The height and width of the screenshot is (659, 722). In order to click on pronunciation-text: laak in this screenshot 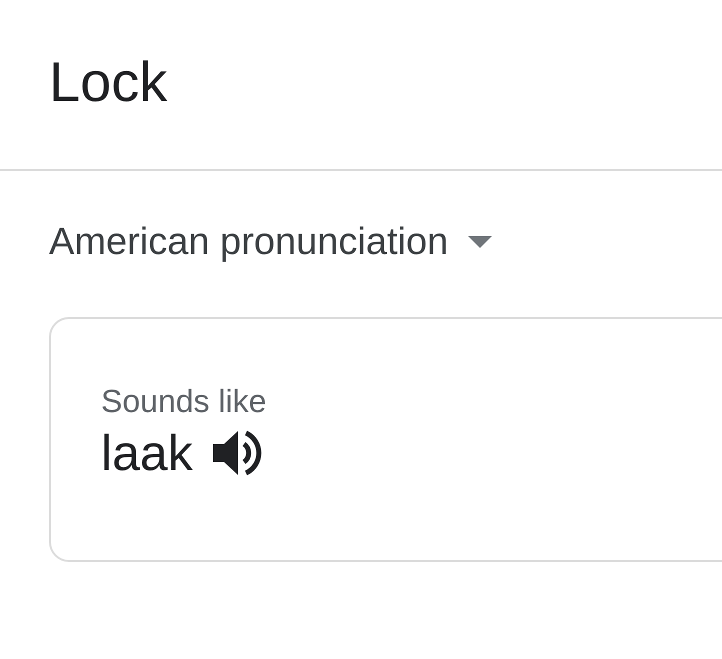, I will do `click(147, 453)`.